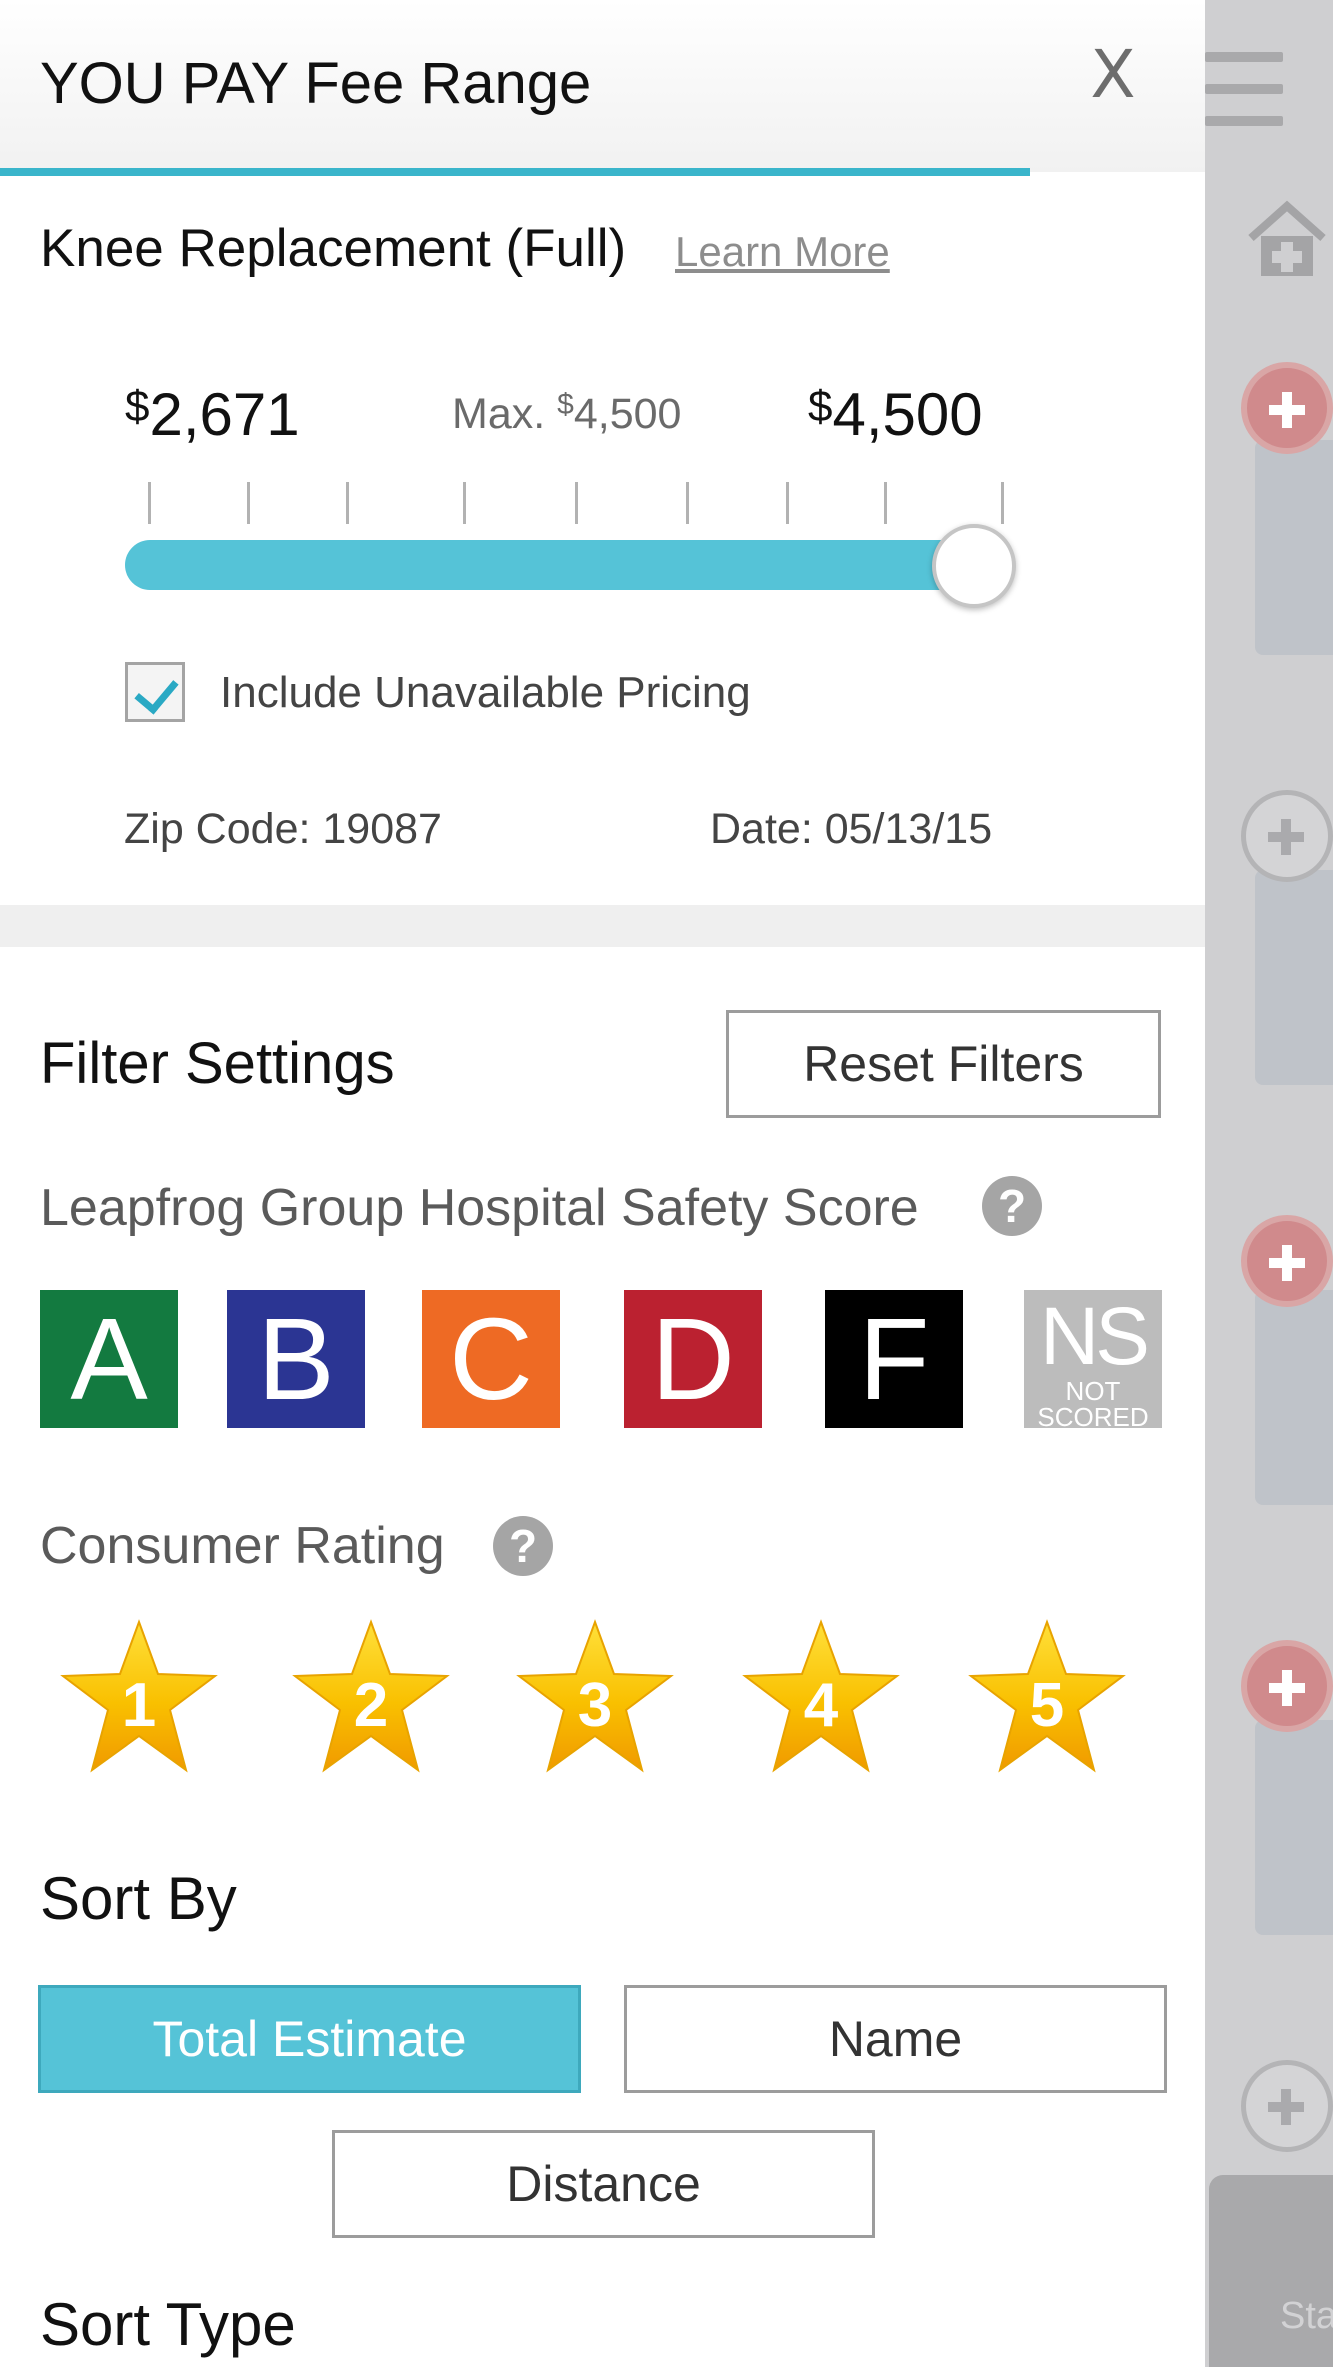 The image size is (1333, 2367). What do you see at coordinates (309, 2039) in the screenshot?
I see `sort-total-estimate-button: Total Estimate` at bounding box center [309, 2039].